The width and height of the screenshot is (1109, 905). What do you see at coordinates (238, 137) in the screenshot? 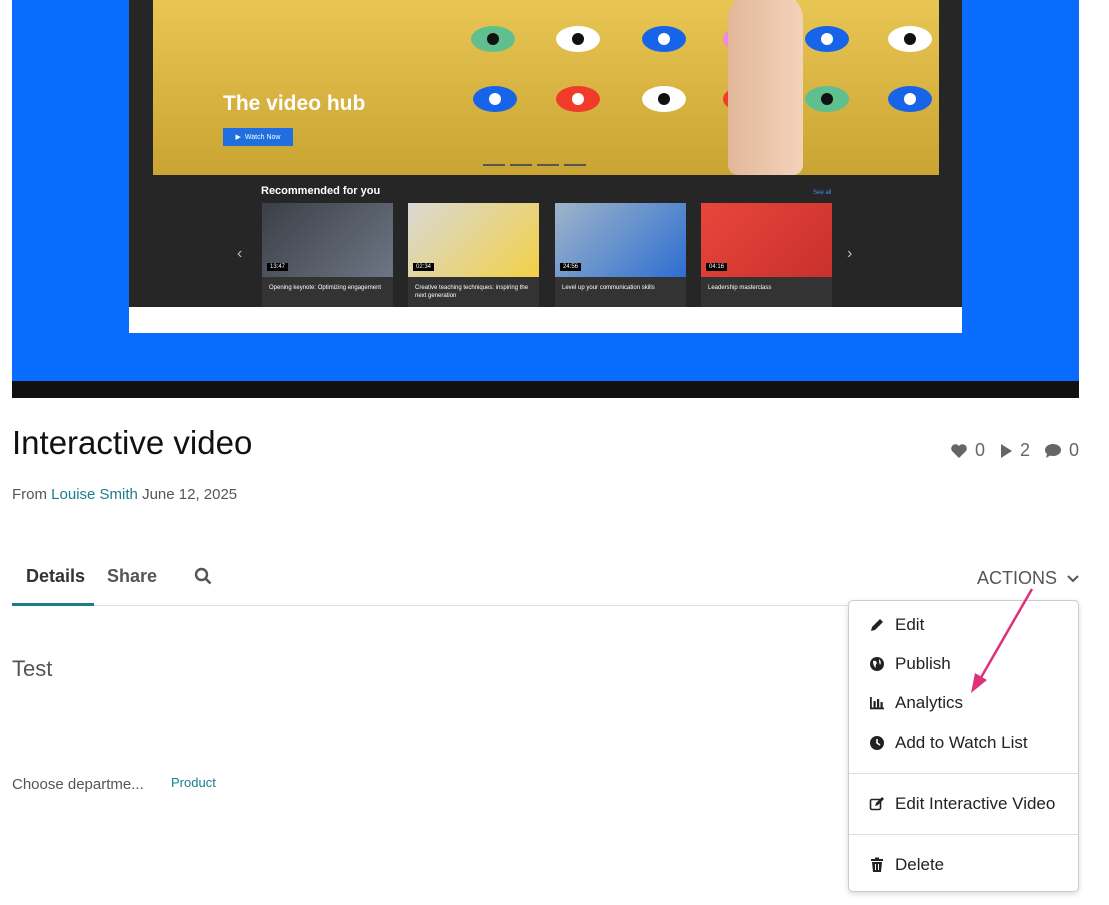
I see `play-icon: ▶` at bounding box center [238, 137].